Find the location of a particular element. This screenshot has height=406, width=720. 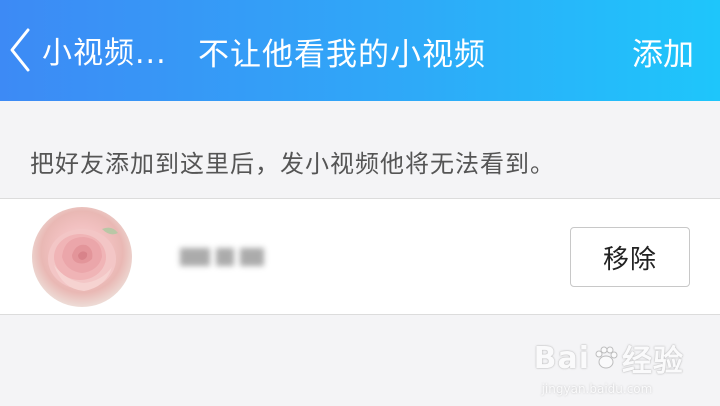

remove-button: 移除 is located at coordinates (630, 257).